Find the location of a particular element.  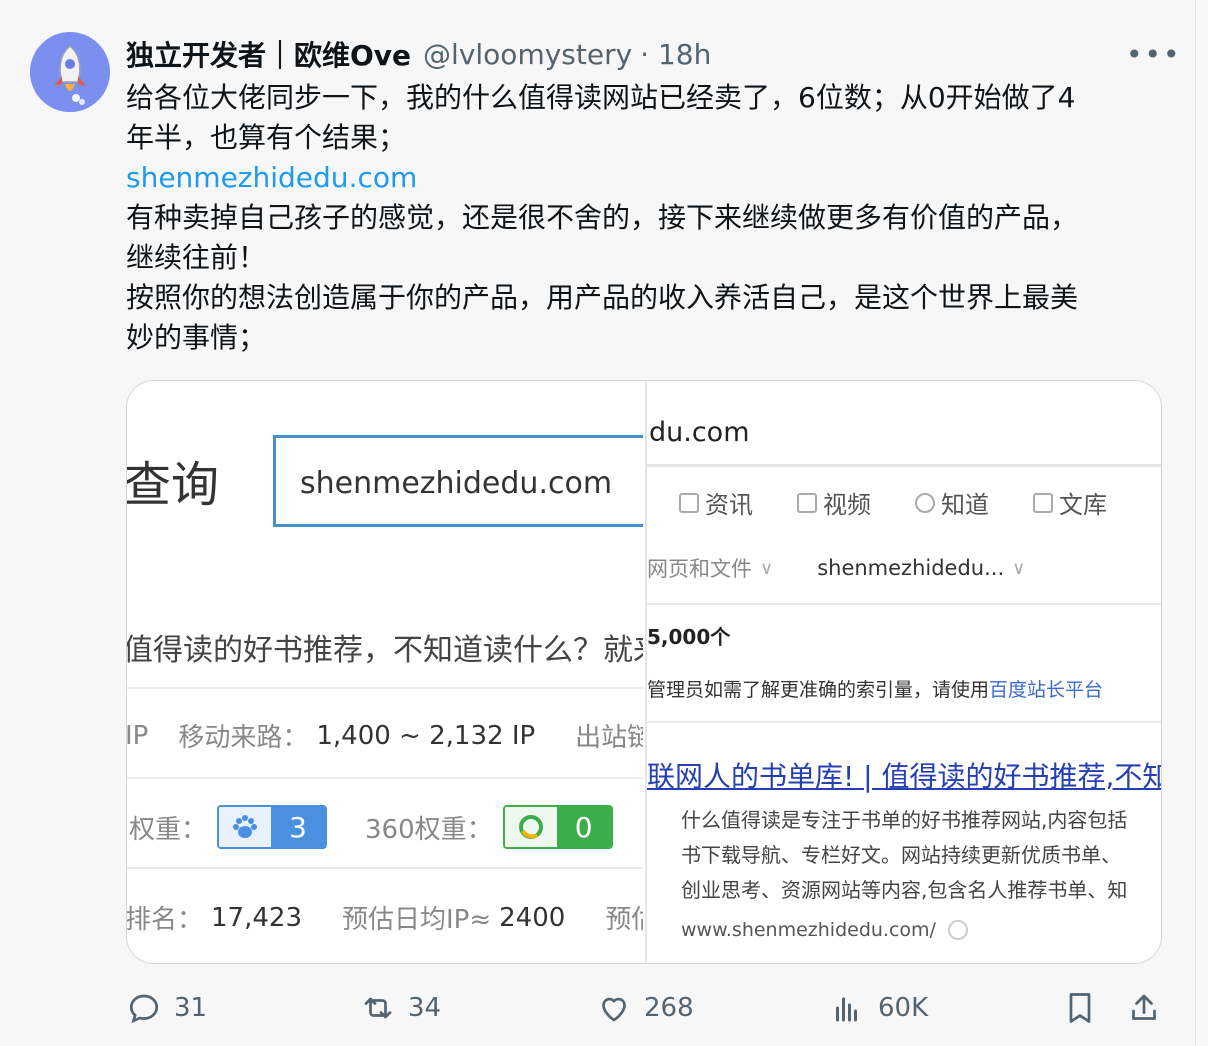

filter-site: shenmezhidedu... ∨ is located at coordinates (921, 568).